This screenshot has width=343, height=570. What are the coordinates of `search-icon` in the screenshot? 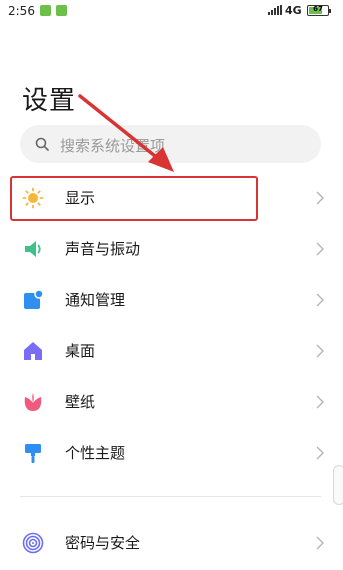 It's located at (42, 144).